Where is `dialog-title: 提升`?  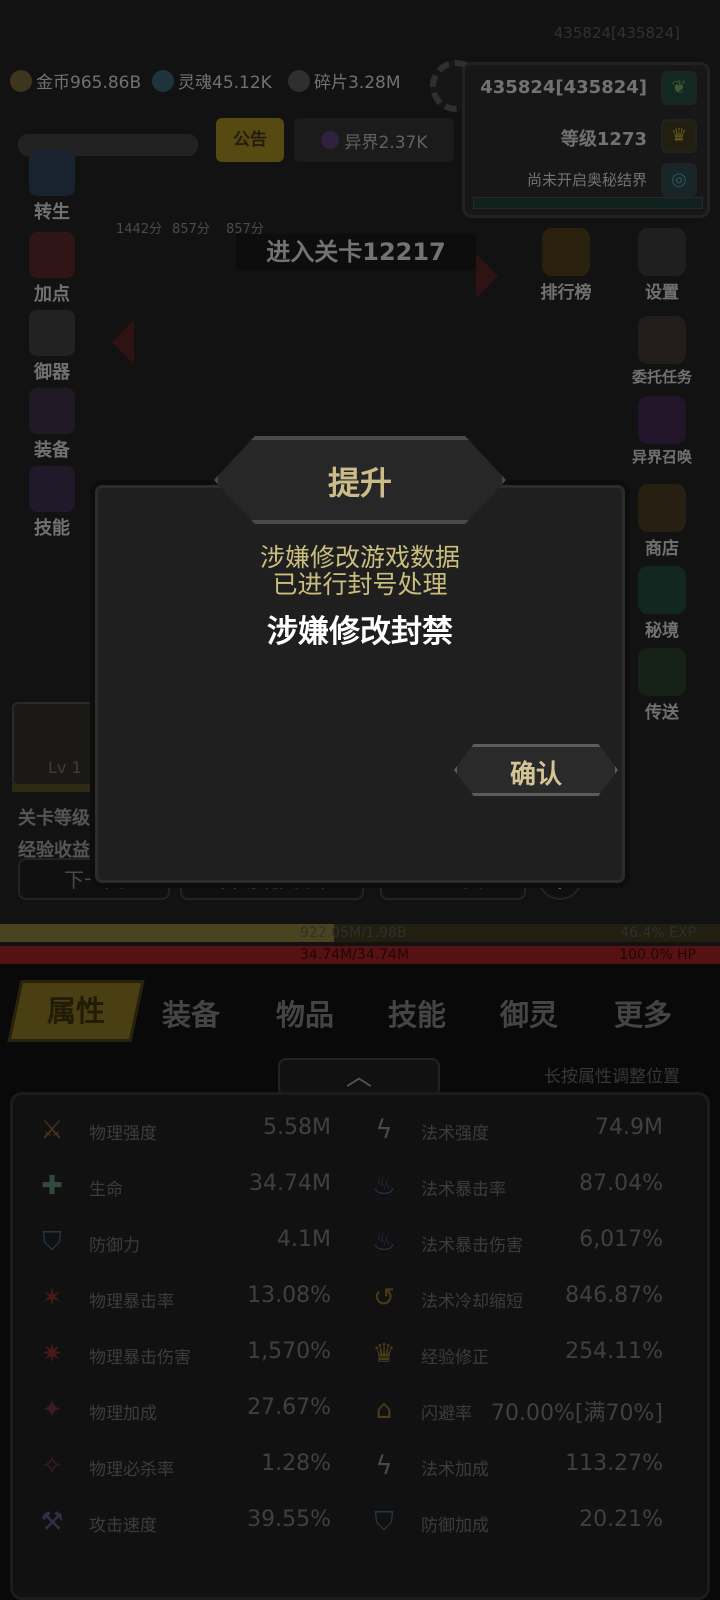 dialog-title: 提升 is located at coordinates (359, 483).